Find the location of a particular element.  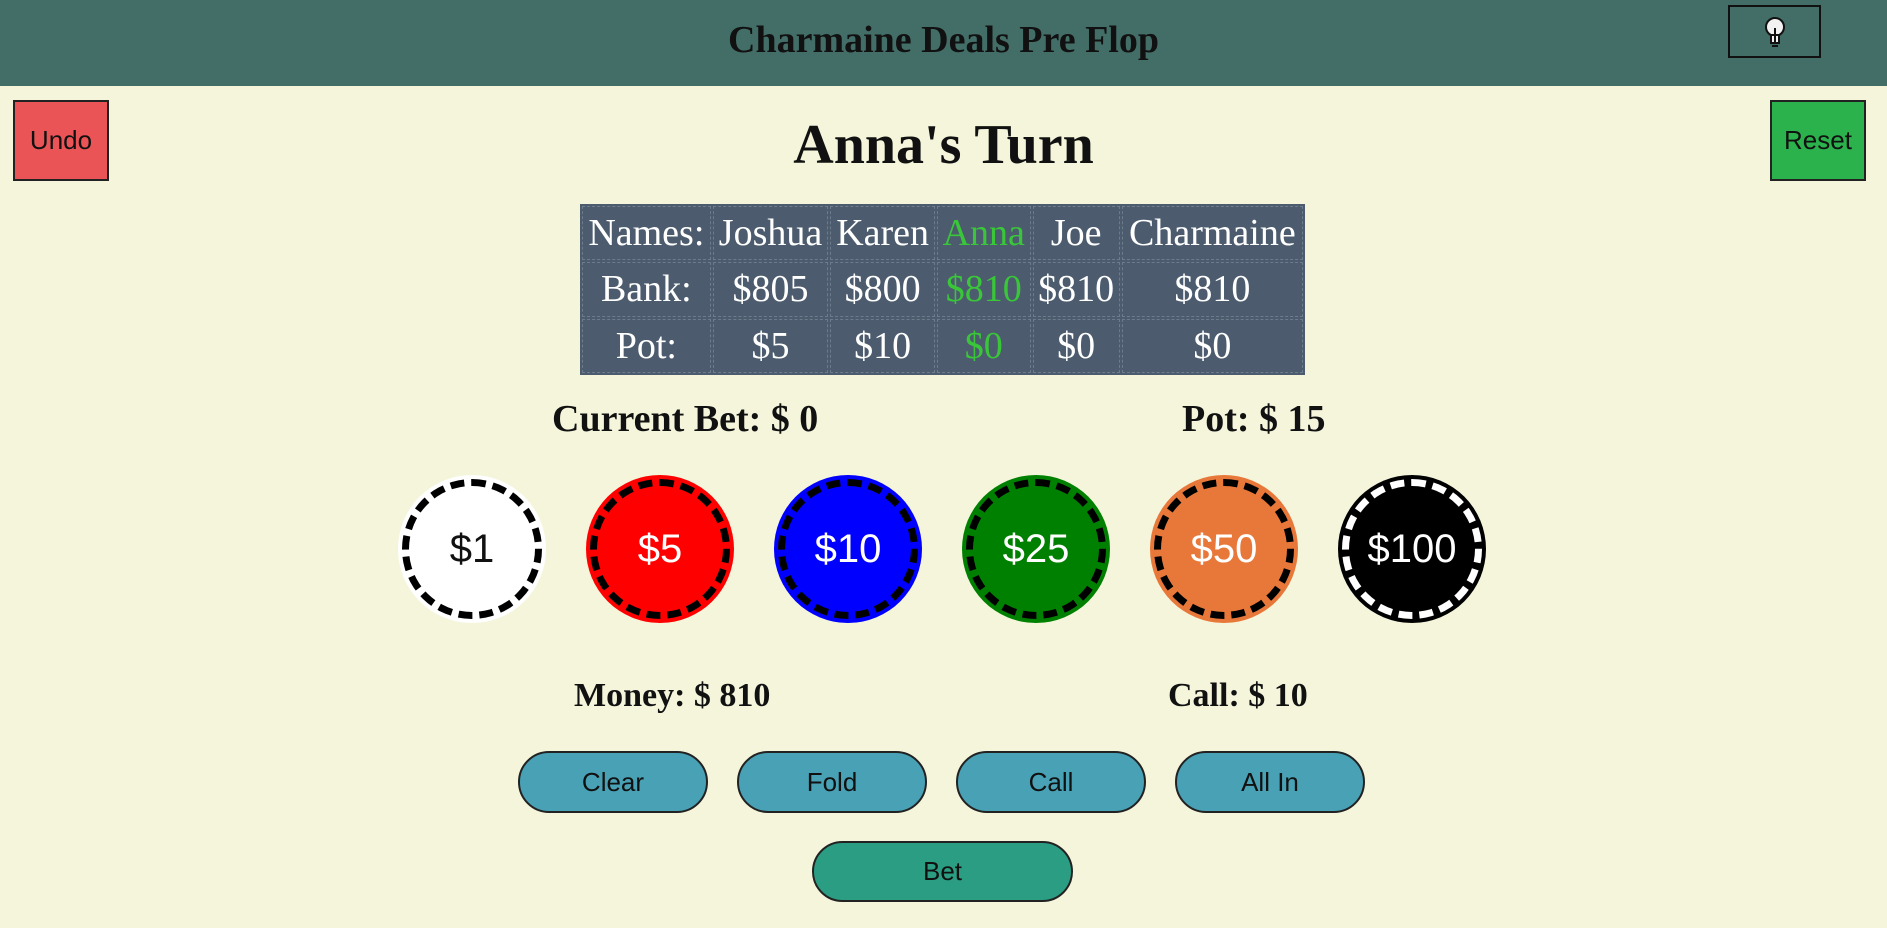

player-name: Joshua is located at coordinates (770, 233).